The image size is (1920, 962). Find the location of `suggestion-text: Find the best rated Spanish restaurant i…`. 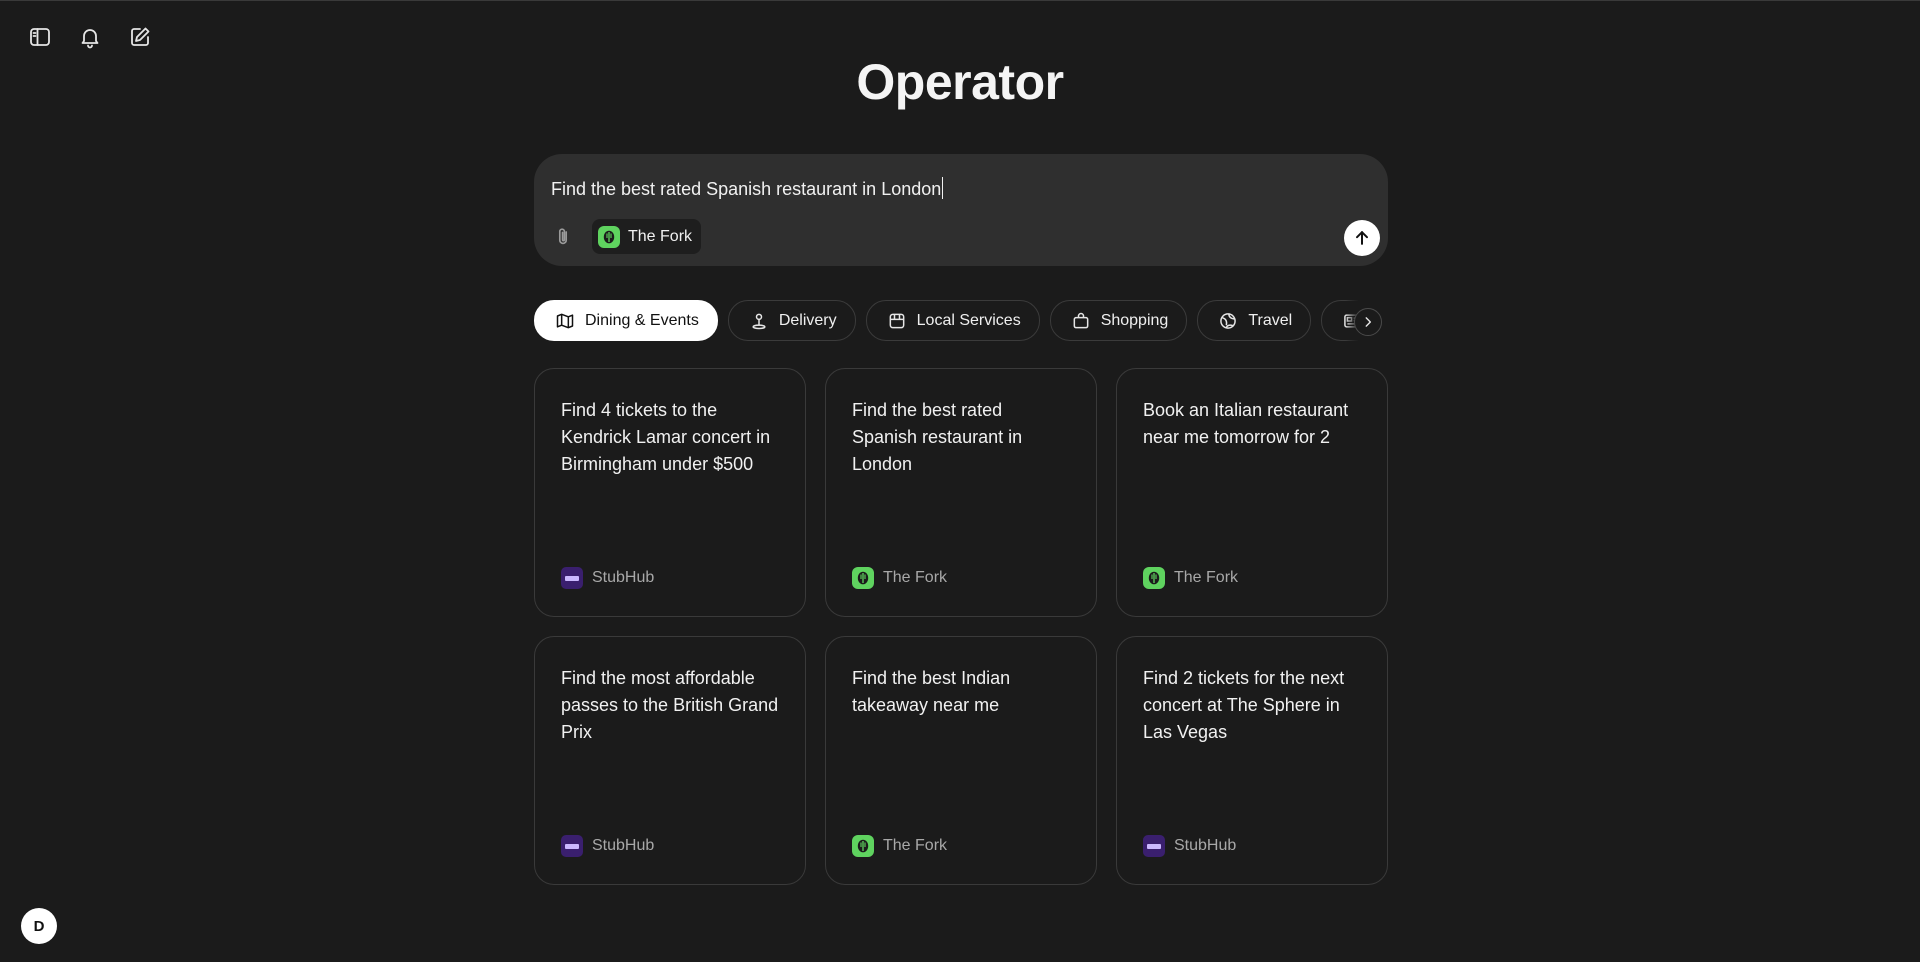

suggestion-text: Find the best rated Spanish restaurant i… is located at coordinates (937, 437).